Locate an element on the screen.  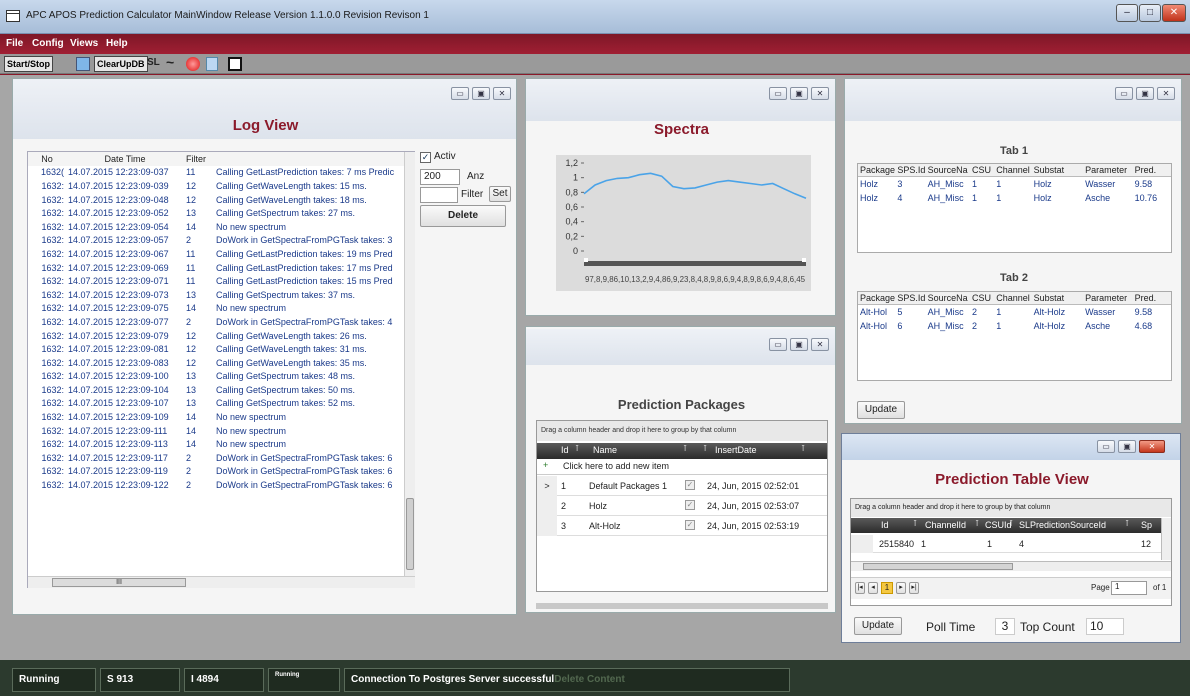
activ-checkbox: ✓ is located at coordinates (425, 157).